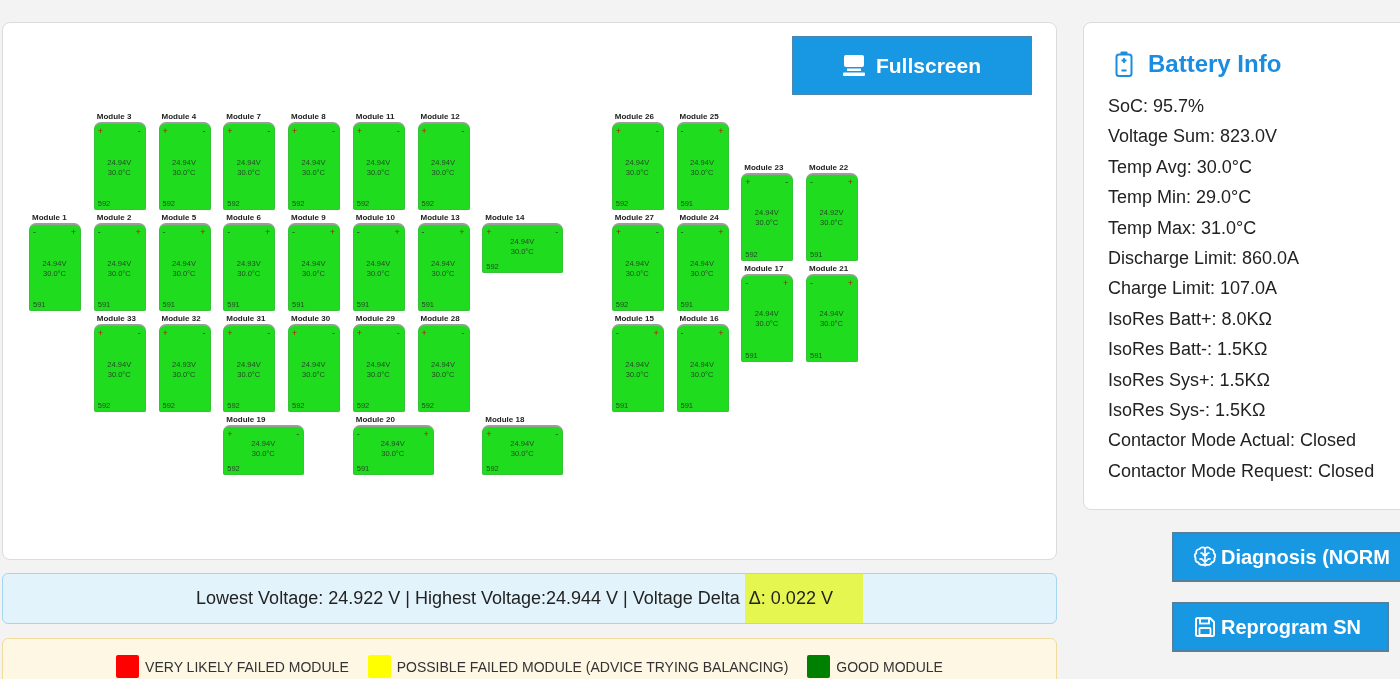 This screenshot has width=1400, height=679. Describe the element at coordinates (49, 217) in the screenshot. I see `module-label: Module 1` at that location.